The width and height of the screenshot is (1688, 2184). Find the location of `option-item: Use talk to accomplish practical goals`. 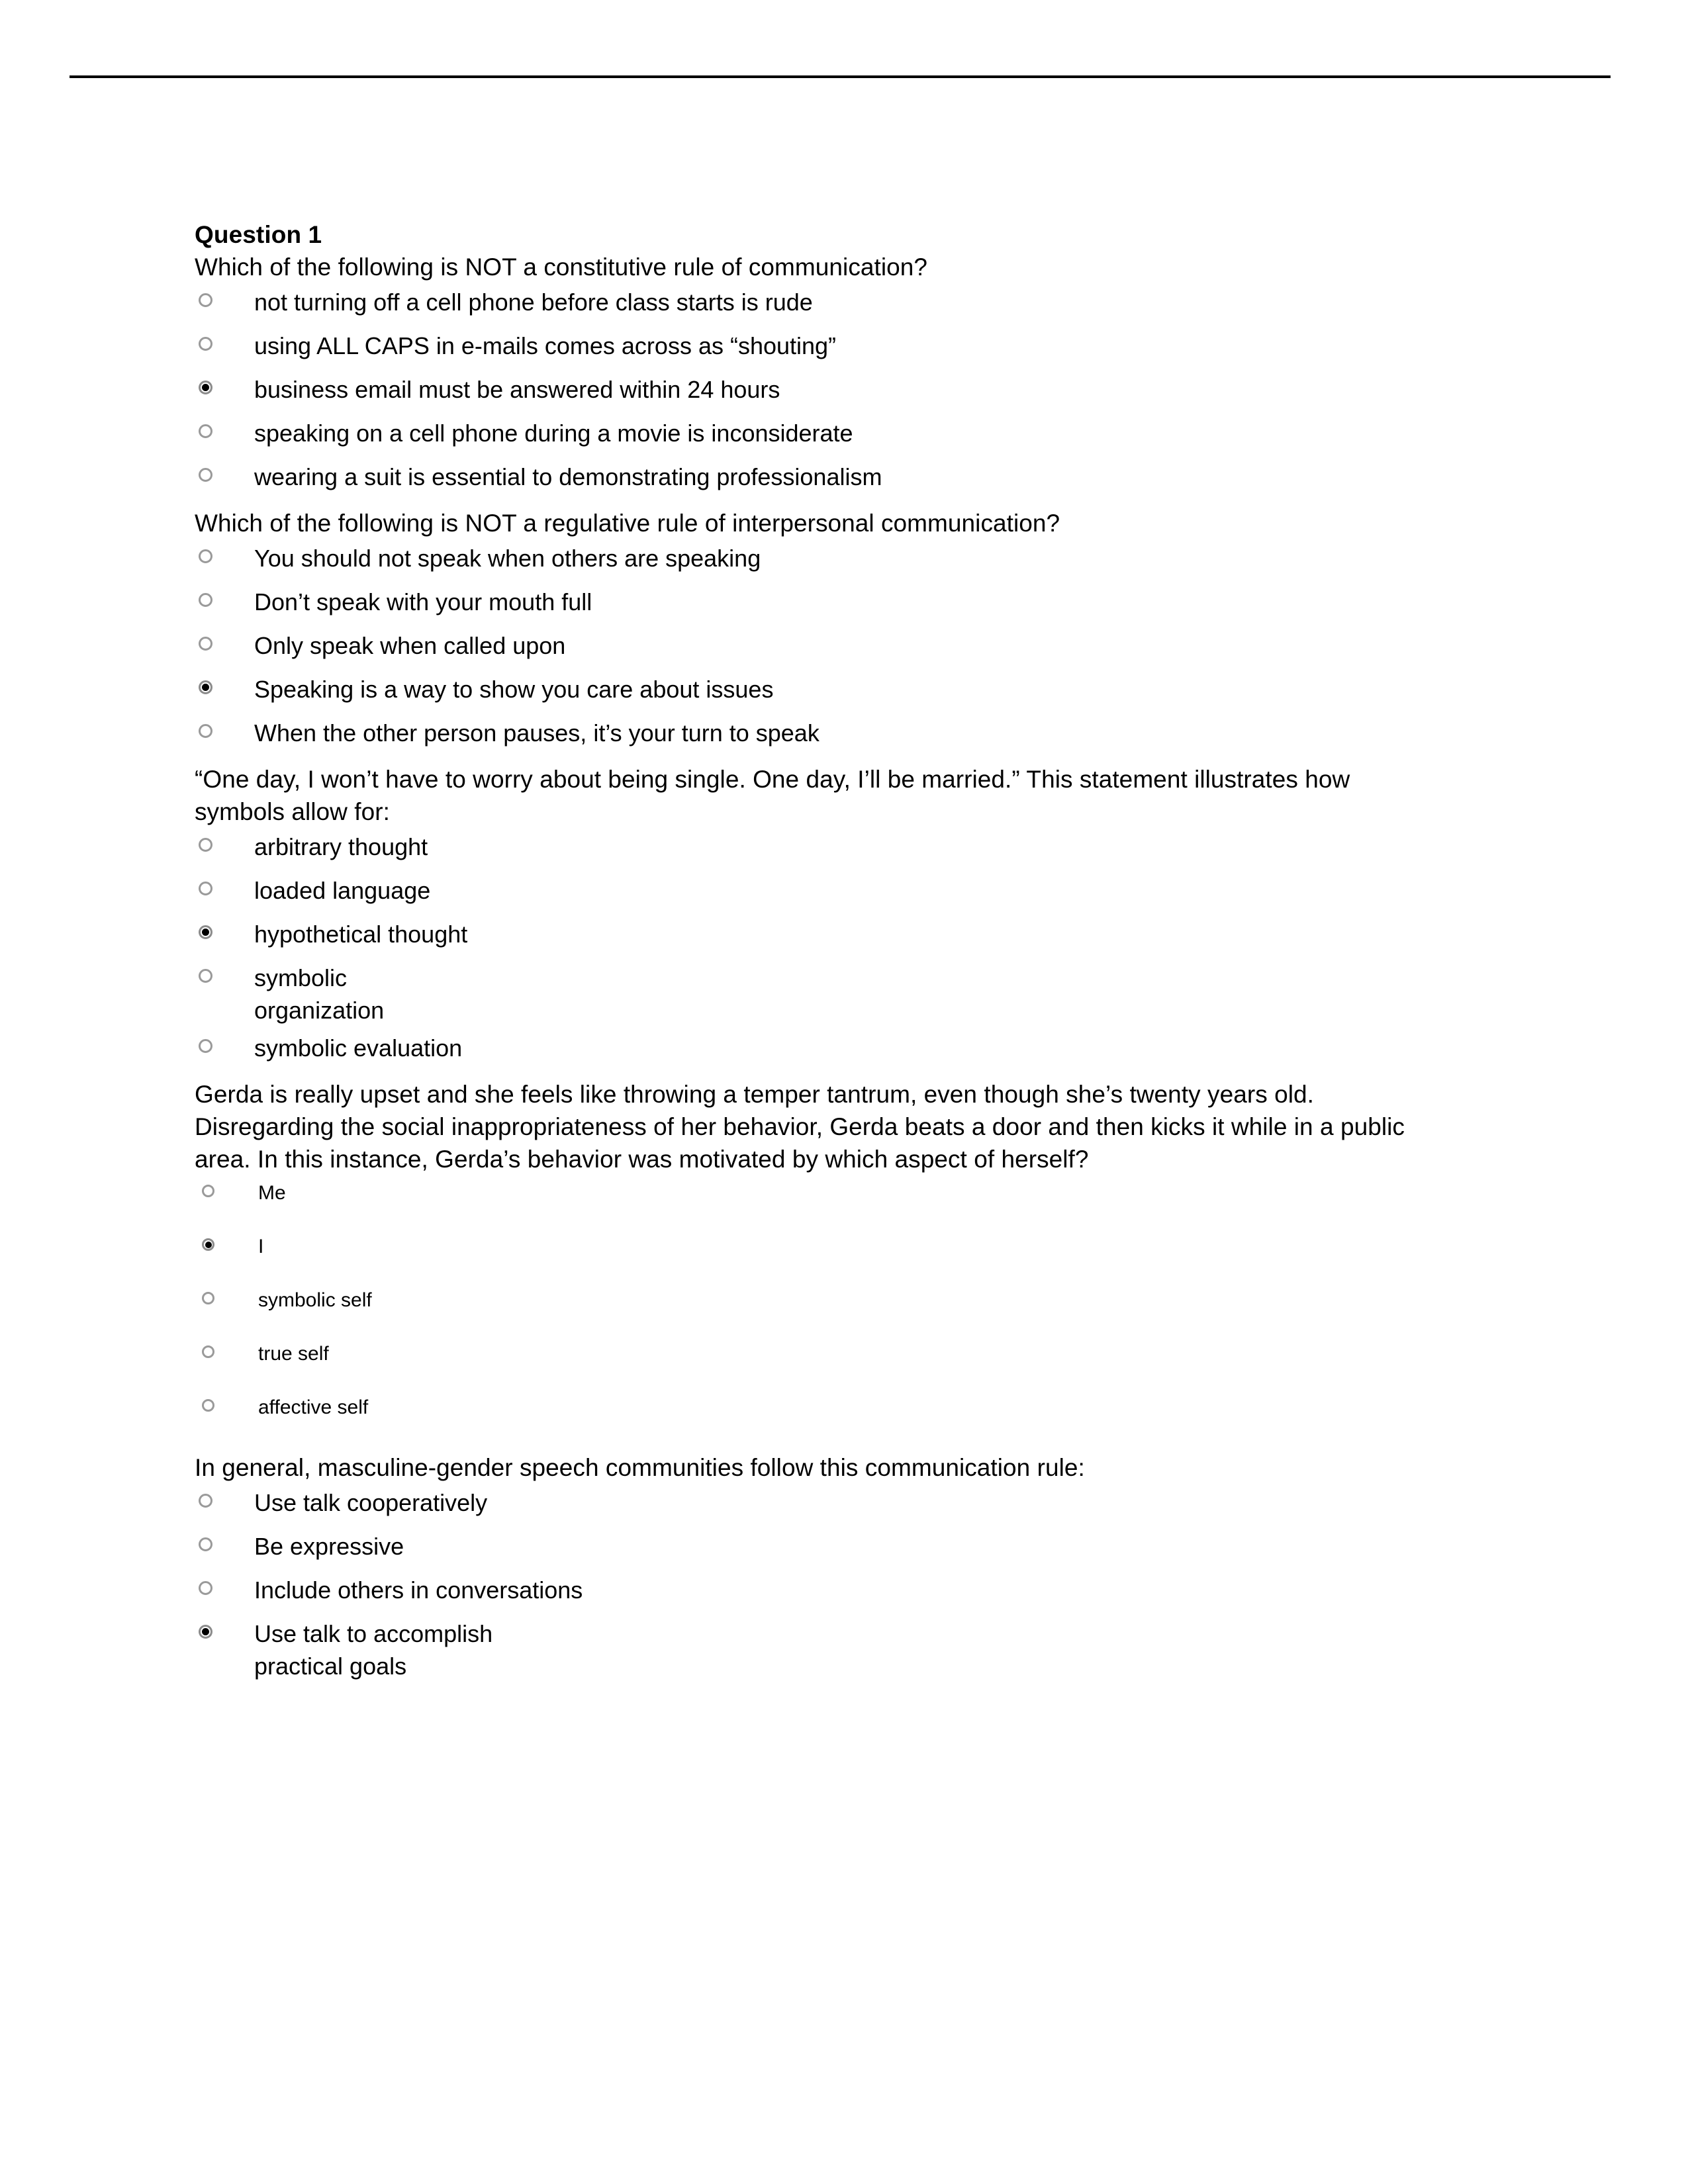

option-item: Use talk to accomplish practical goals is located at coordinates (817, 1649).